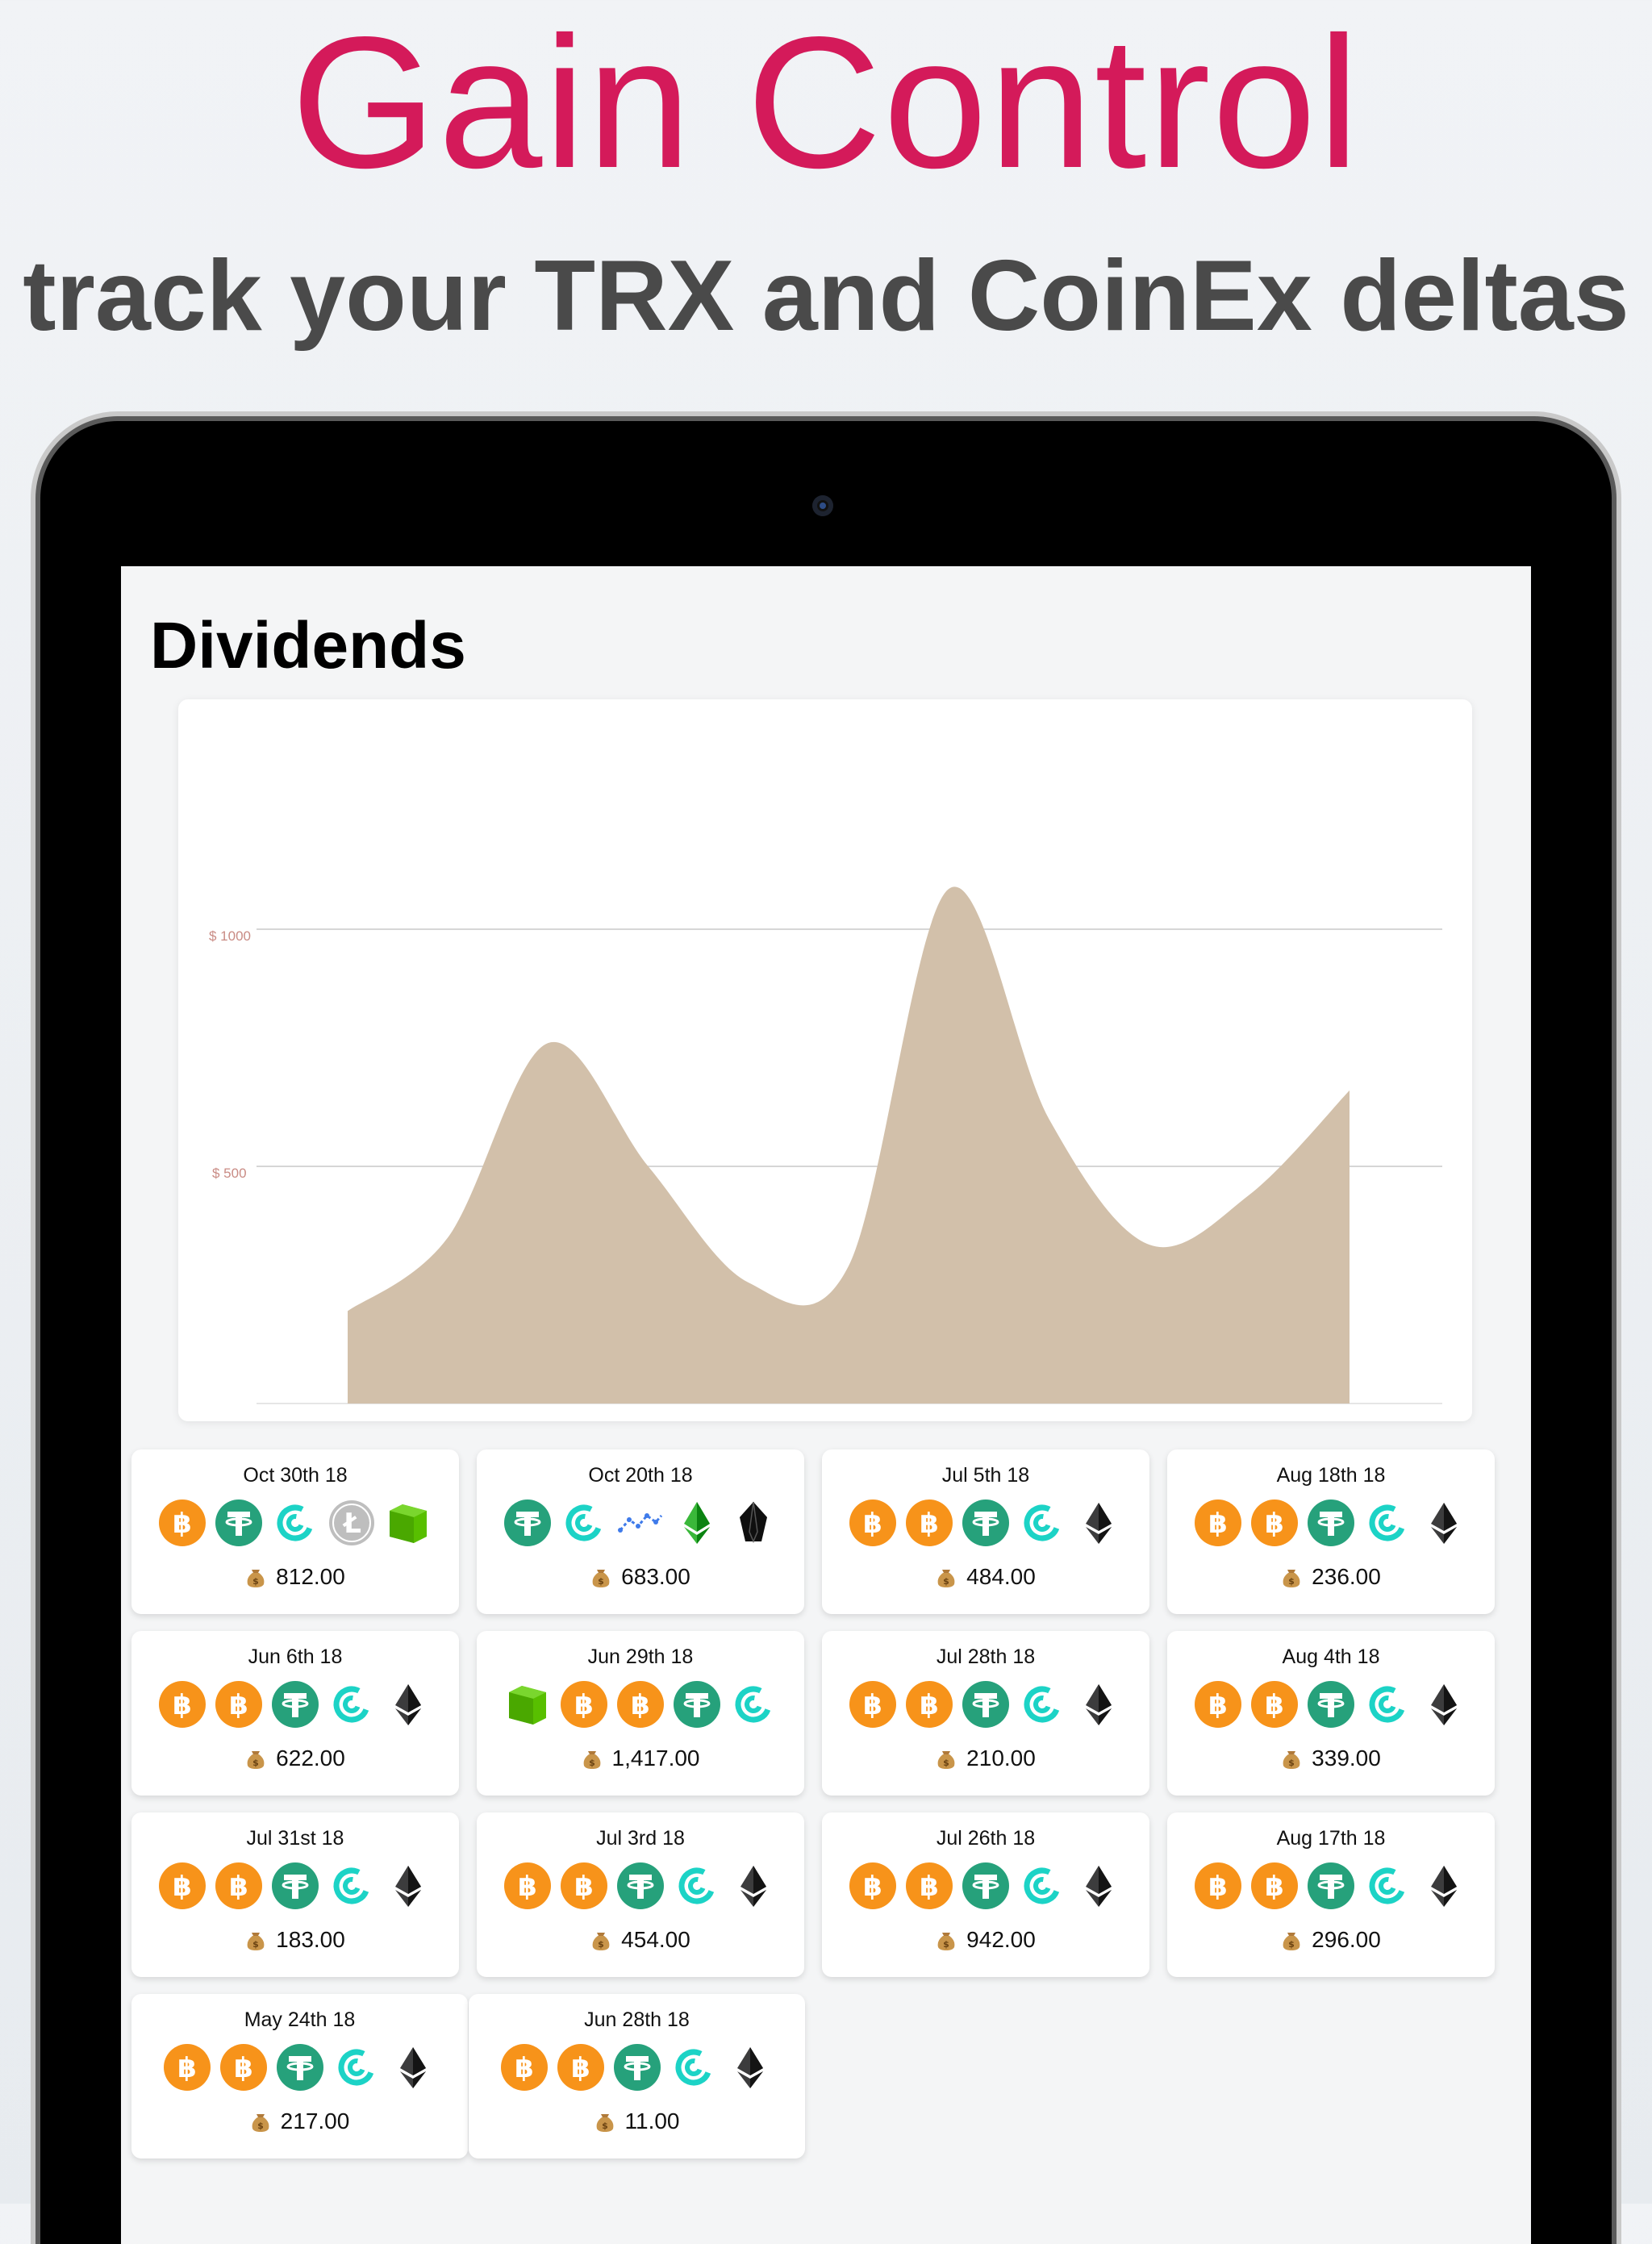 This screenshot has width=1652, height=2244. I want to click on dividend-tile: Aug 18th 18 ฿฿ $236.00, so click(1331, 1532).